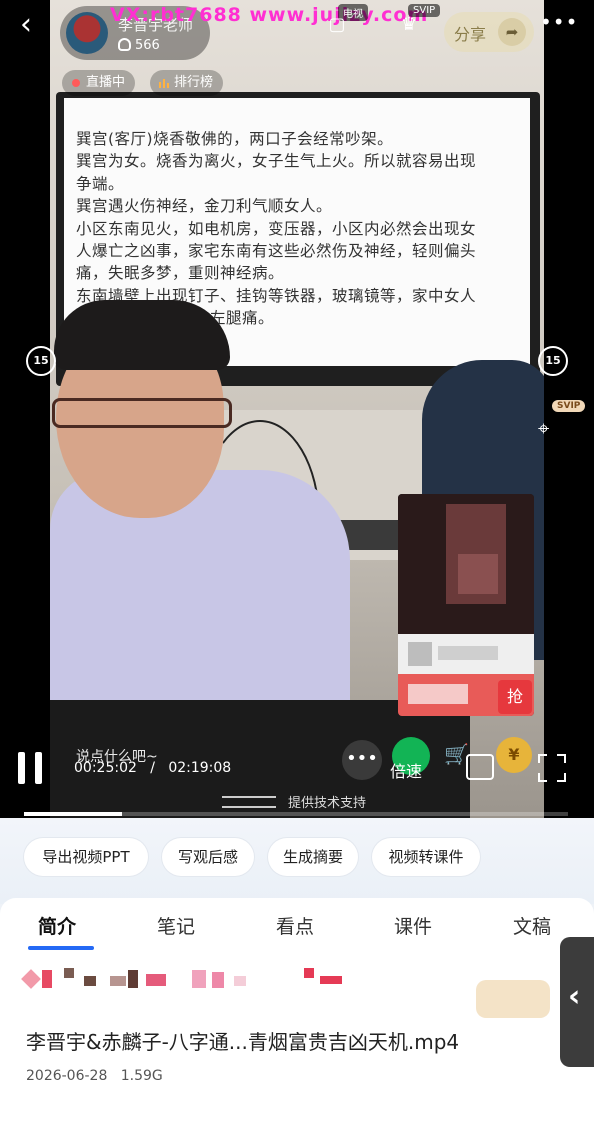  Describe the element at coordinates (76, 83) in the screenshot. I see `live-dot-icon` at that location.